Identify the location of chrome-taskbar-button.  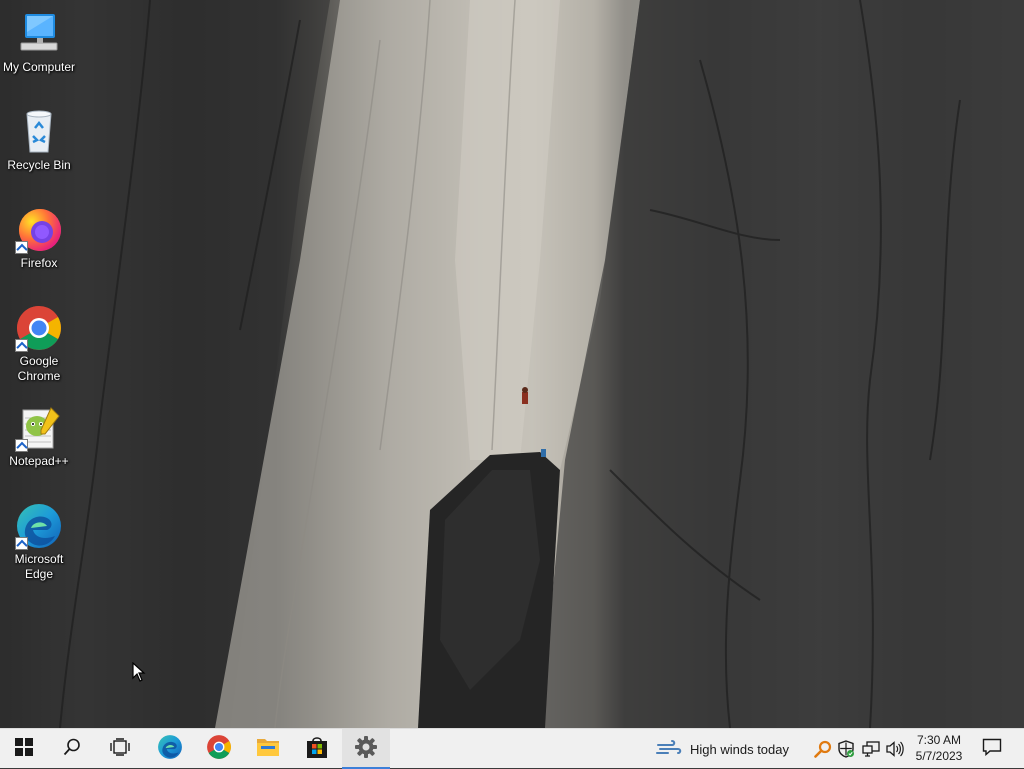
(219, 749).